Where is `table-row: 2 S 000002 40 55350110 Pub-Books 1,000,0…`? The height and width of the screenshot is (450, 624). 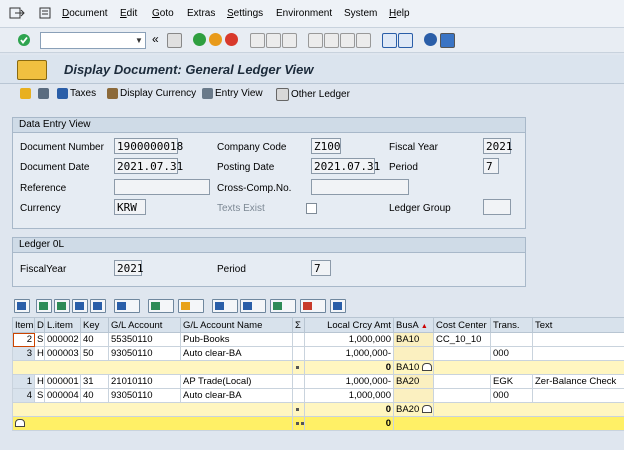 table-row: 2 S 000002 40 55350110 Pub-Books 1,000,0… is located at coordinates (318, 339).